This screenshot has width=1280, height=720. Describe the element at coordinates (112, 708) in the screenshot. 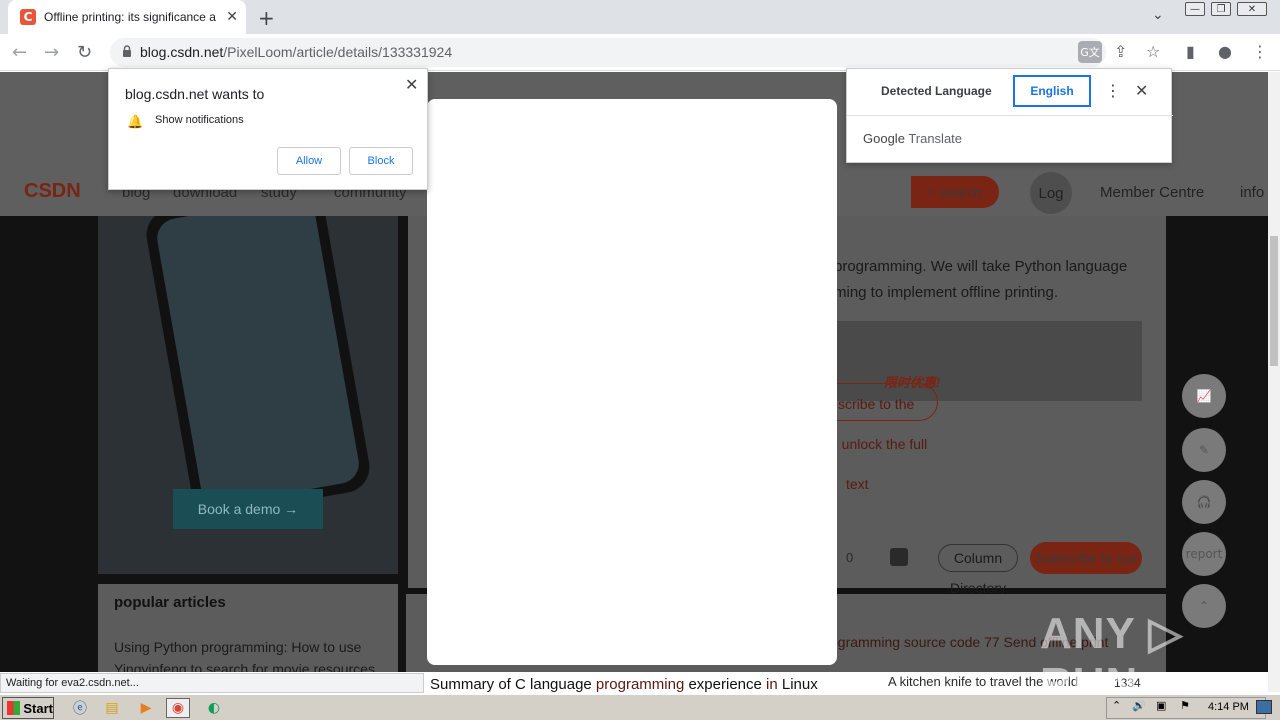

I see `folder-icon: ▤` at that location.